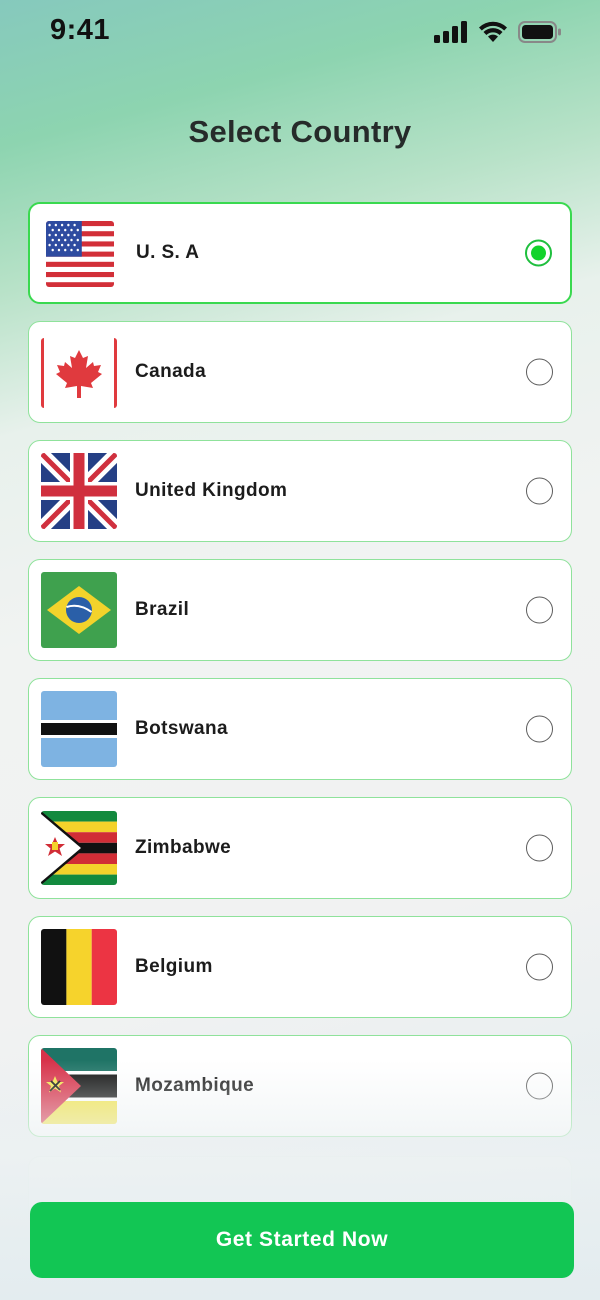 The image size is (600, 1300). I want to click on country-name: Botswana, so click(181, 728).